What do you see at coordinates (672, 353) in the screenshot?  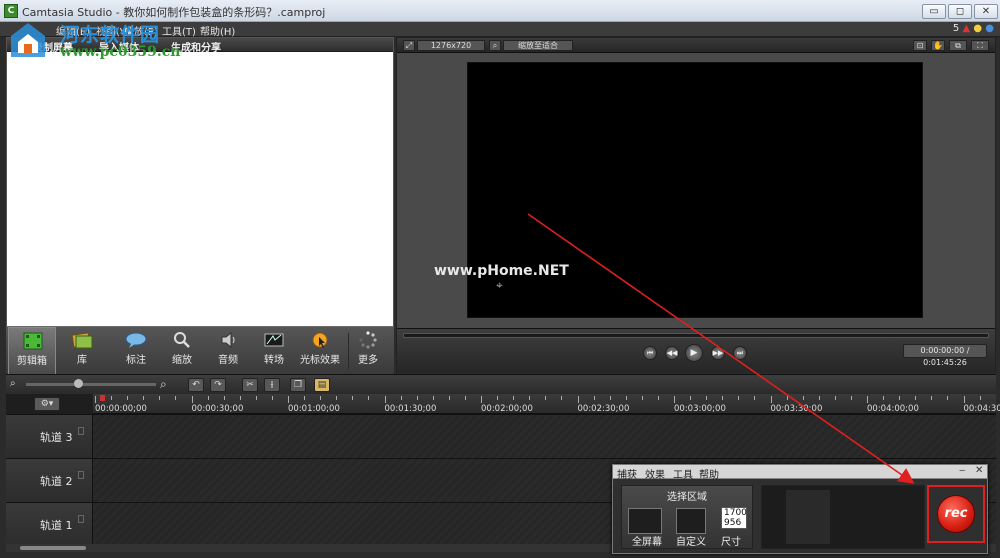 I see `rewind-icon: ◀◀` at bounding box center [672, 353].